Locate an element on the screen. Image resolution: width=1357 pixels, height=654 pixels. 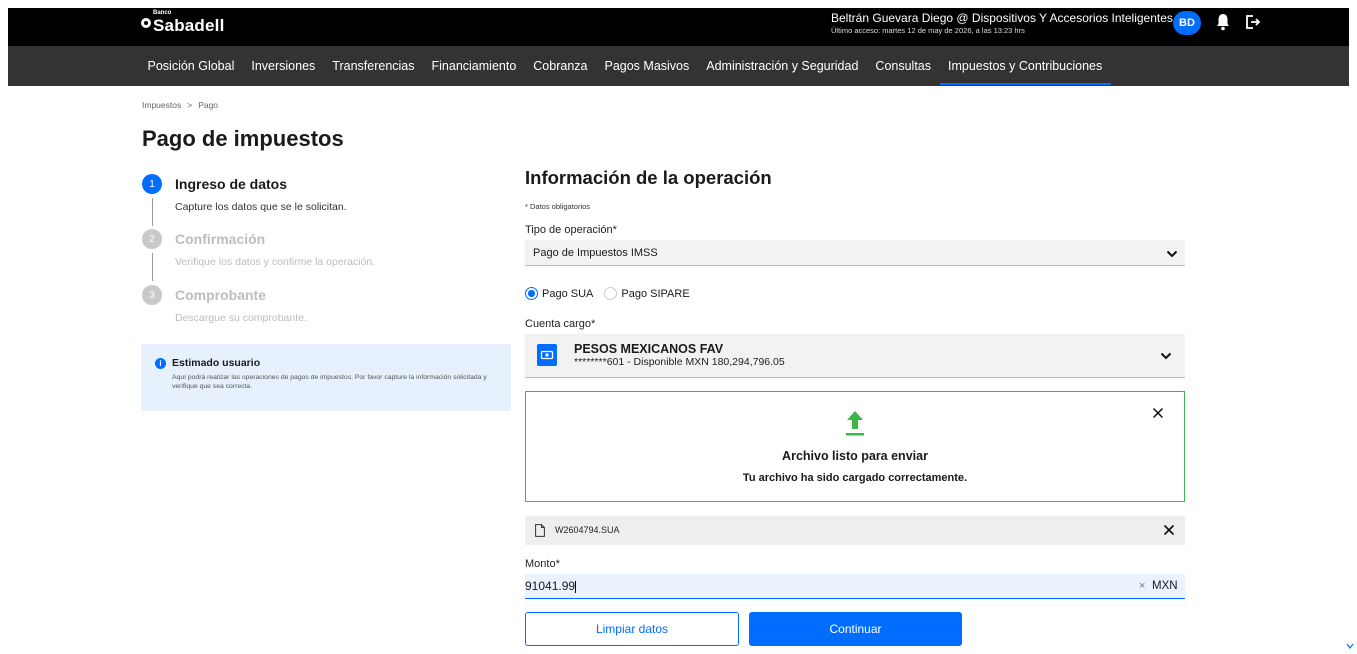
upload-title: Archivo listo para enviar is located at coordinates (855, 456).